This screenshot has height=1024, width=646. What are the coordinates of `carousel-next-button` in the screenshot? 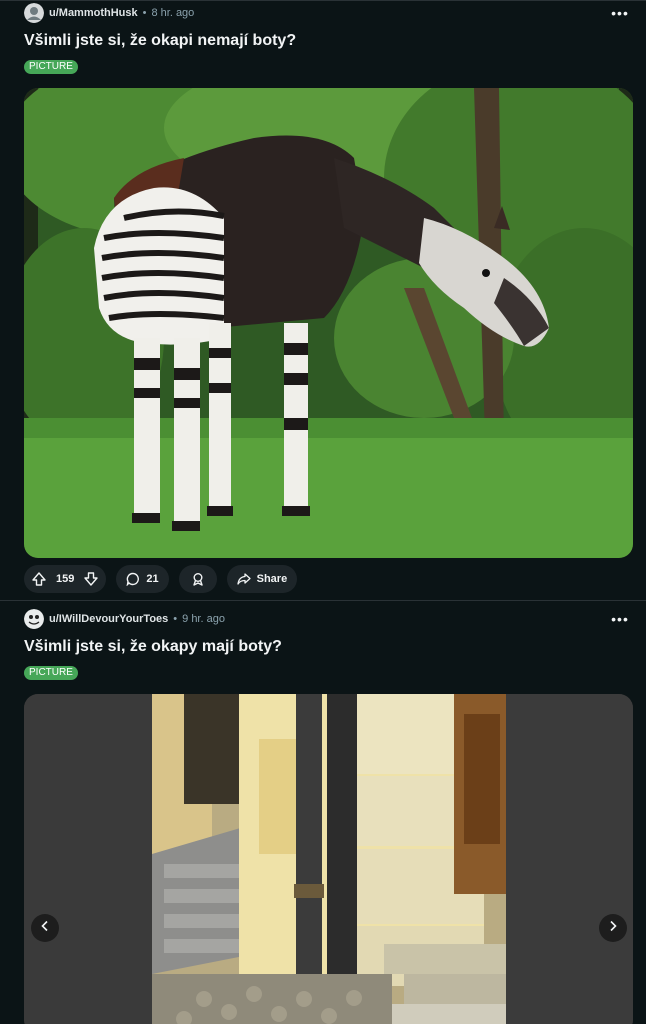 It's located at (613, 928).